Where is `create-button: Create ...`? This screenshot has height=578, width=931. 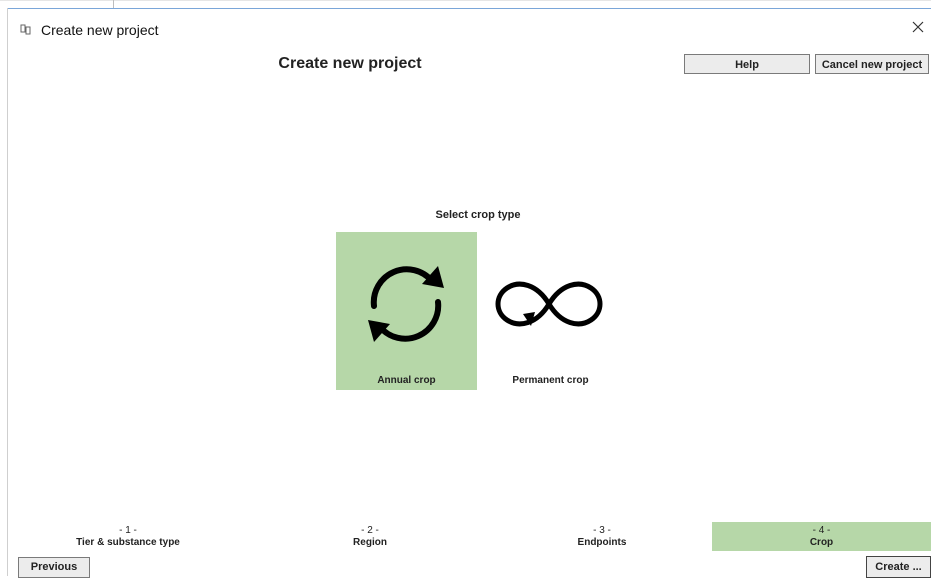
create-button: Create ... is located at coordinates (898, 567).